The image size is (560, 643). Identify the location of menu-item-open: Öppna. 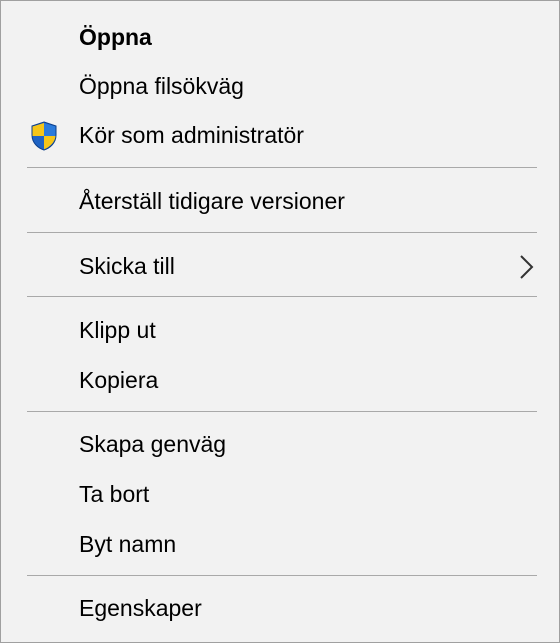
(280, 37).